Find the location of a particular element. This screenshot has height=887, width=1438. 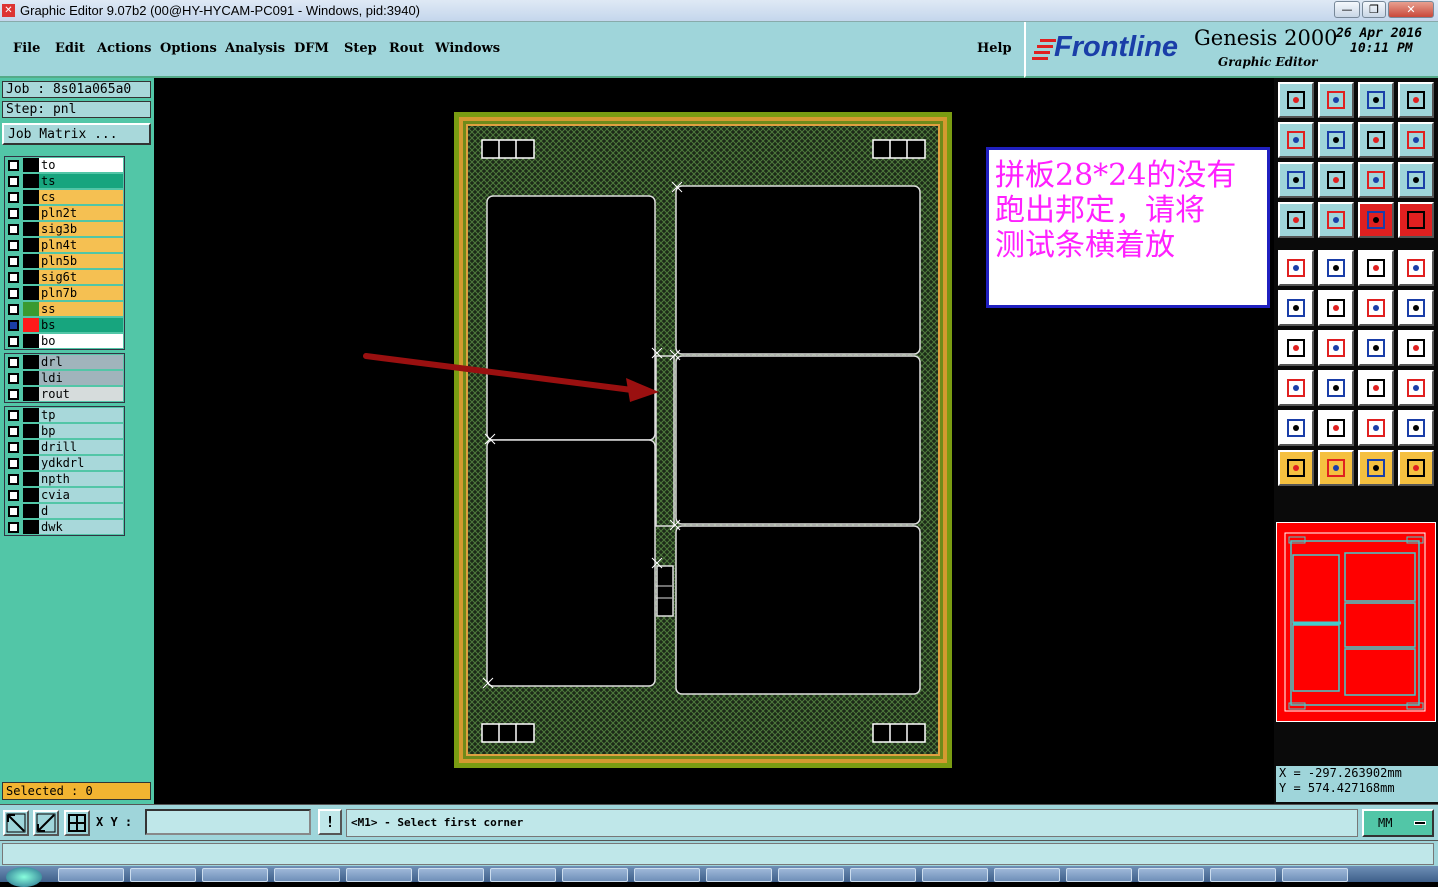

menu-actions: Actions is located at coordinates (124, 48).